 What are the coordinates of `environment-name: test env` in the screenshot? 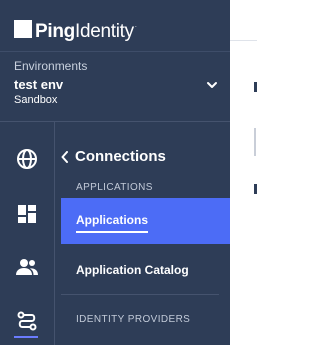 It's located at (39, 84).